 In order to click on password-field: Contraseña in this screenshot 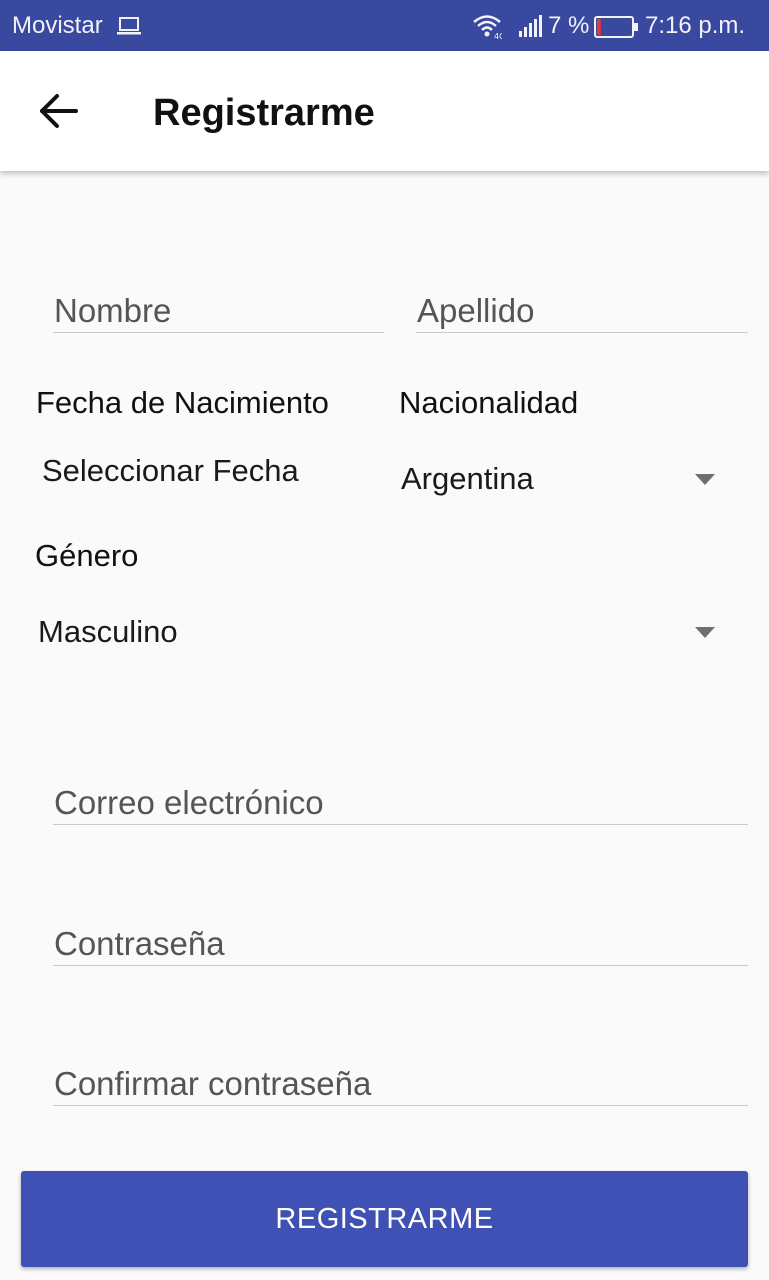, I will do `click(400, 943)`.